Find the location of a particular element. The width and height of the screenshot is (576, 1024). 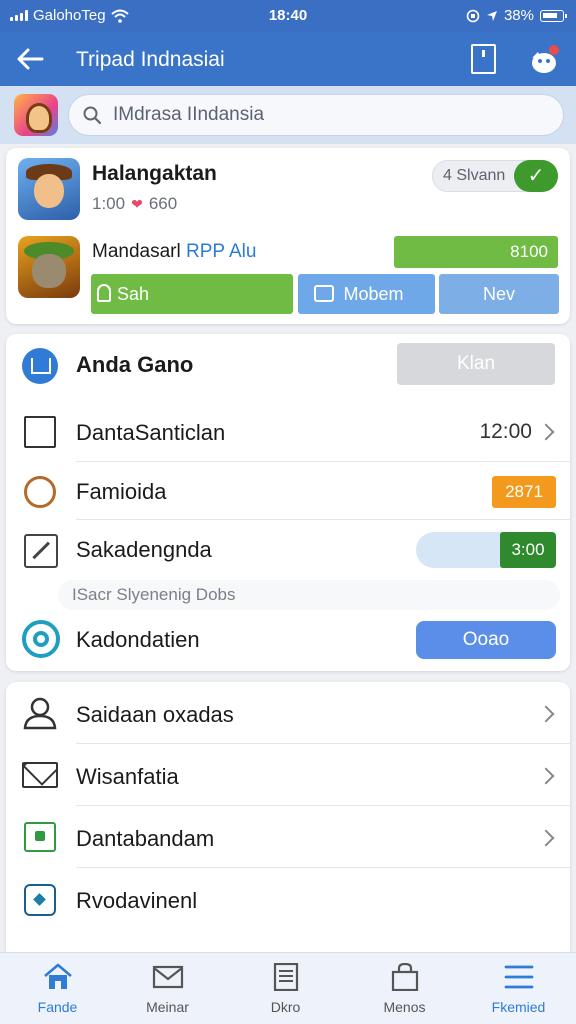

hint-row: ISacr Slyenenig Dobs is located at coordinates (288, 594).